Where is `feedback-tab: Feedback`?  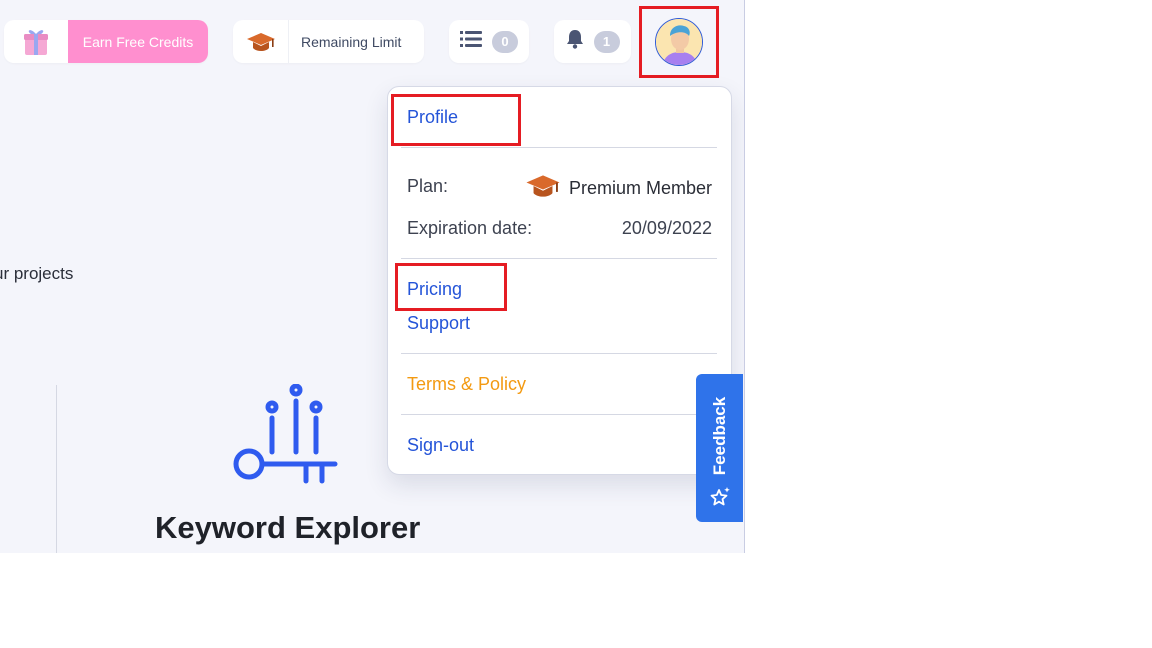 feedback-tab: Feedback is located at coordinates (719, 448).